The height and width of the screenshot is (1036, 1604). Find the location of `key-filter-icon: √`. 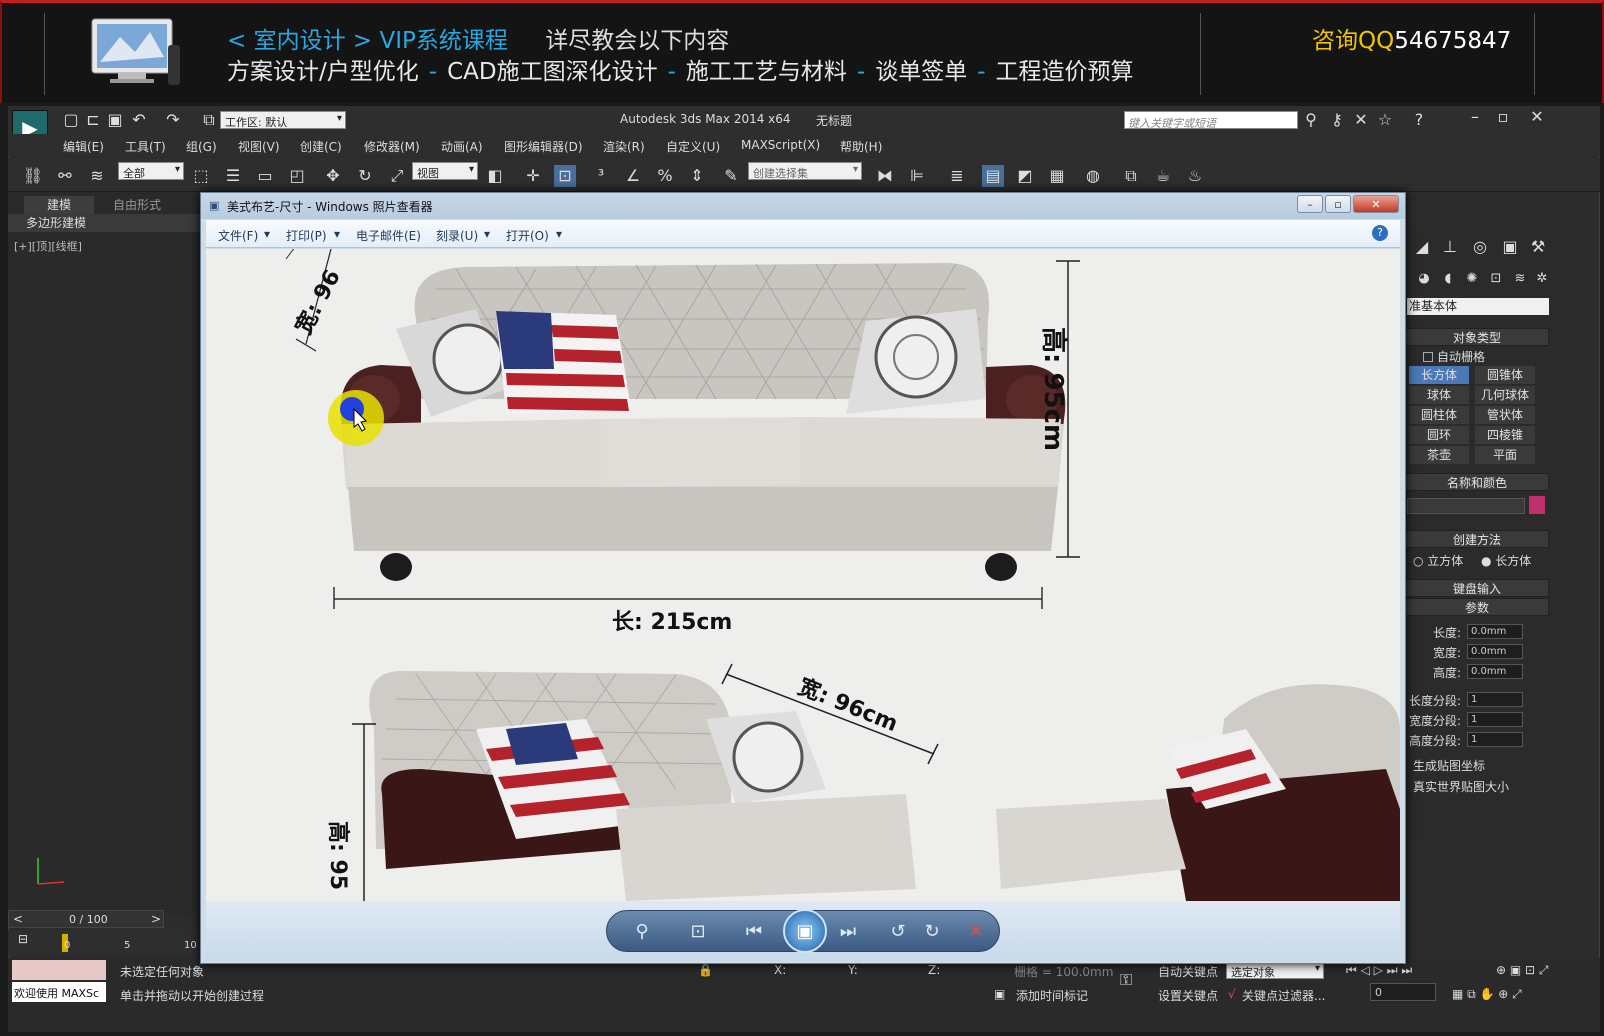

key-filter-icon: √ is located at coordinates (1232, 994).